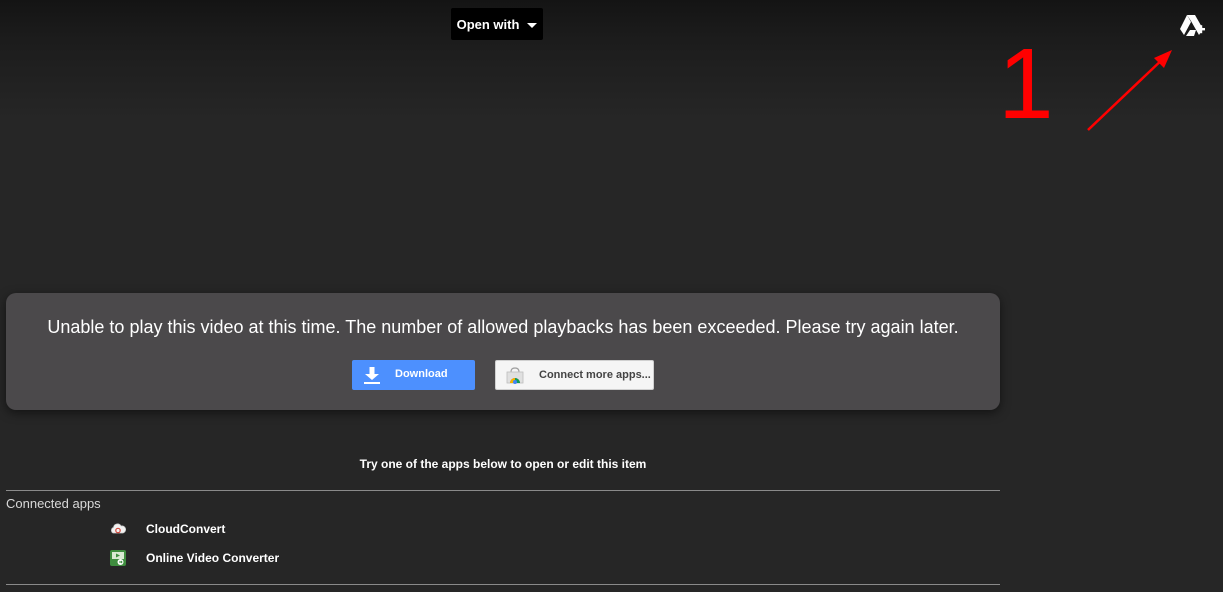 The image size is (1223, 592). Describe the element at coordinates (1026, 84) in the screenshot. I see `annotation-number: 1` at that location.